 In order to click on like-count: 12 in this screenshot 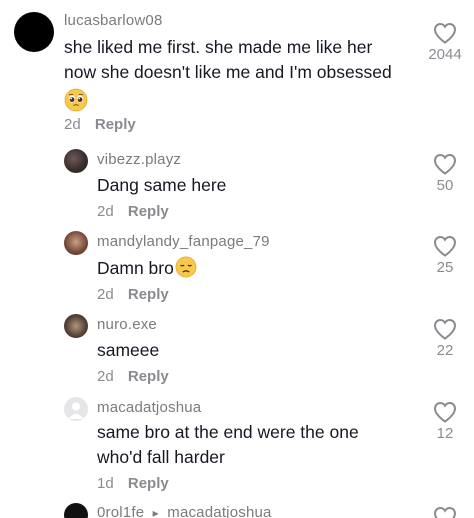, I will do `click(445, 433)`.